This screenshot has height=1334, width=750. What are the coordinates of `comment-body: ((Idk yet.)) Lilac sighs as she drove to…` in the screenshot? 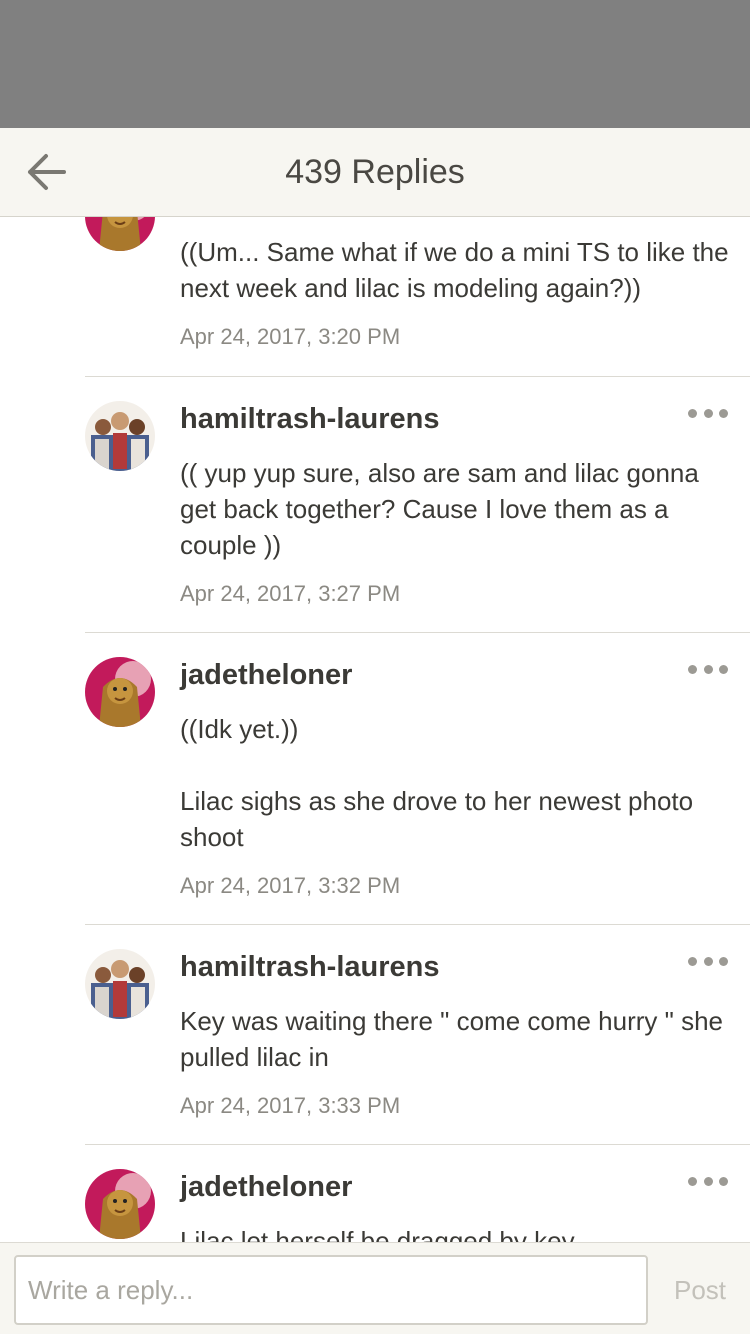 It's located at (437, 783).